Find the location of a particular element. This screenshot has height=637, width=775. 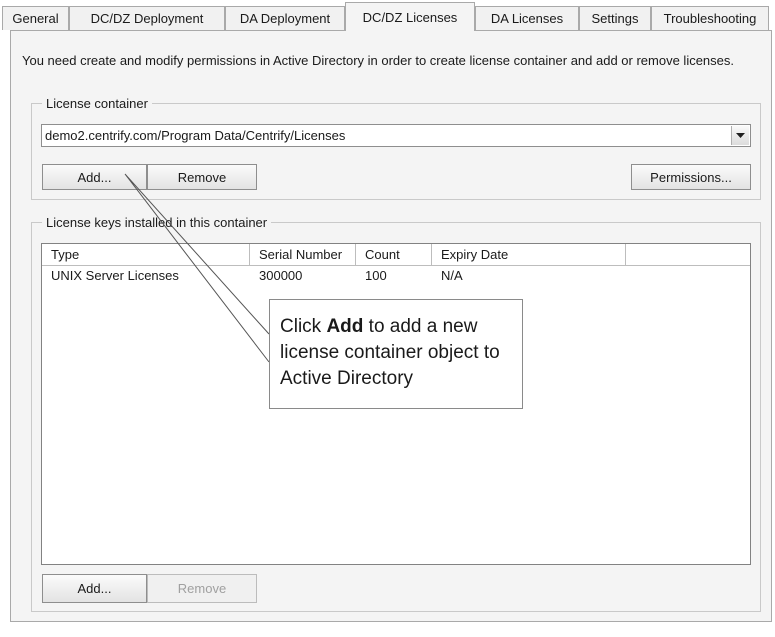

cell-expiry: N/A is located at coordinates (452, 275).